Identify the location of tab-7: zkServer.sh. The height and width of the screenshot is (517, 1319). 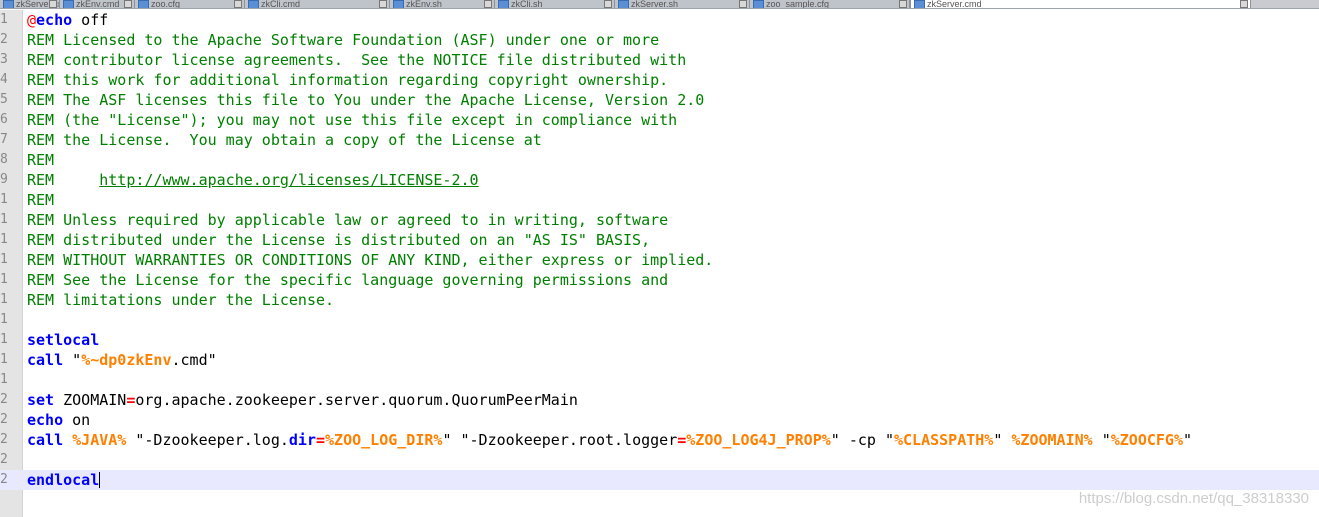
(682, 4).